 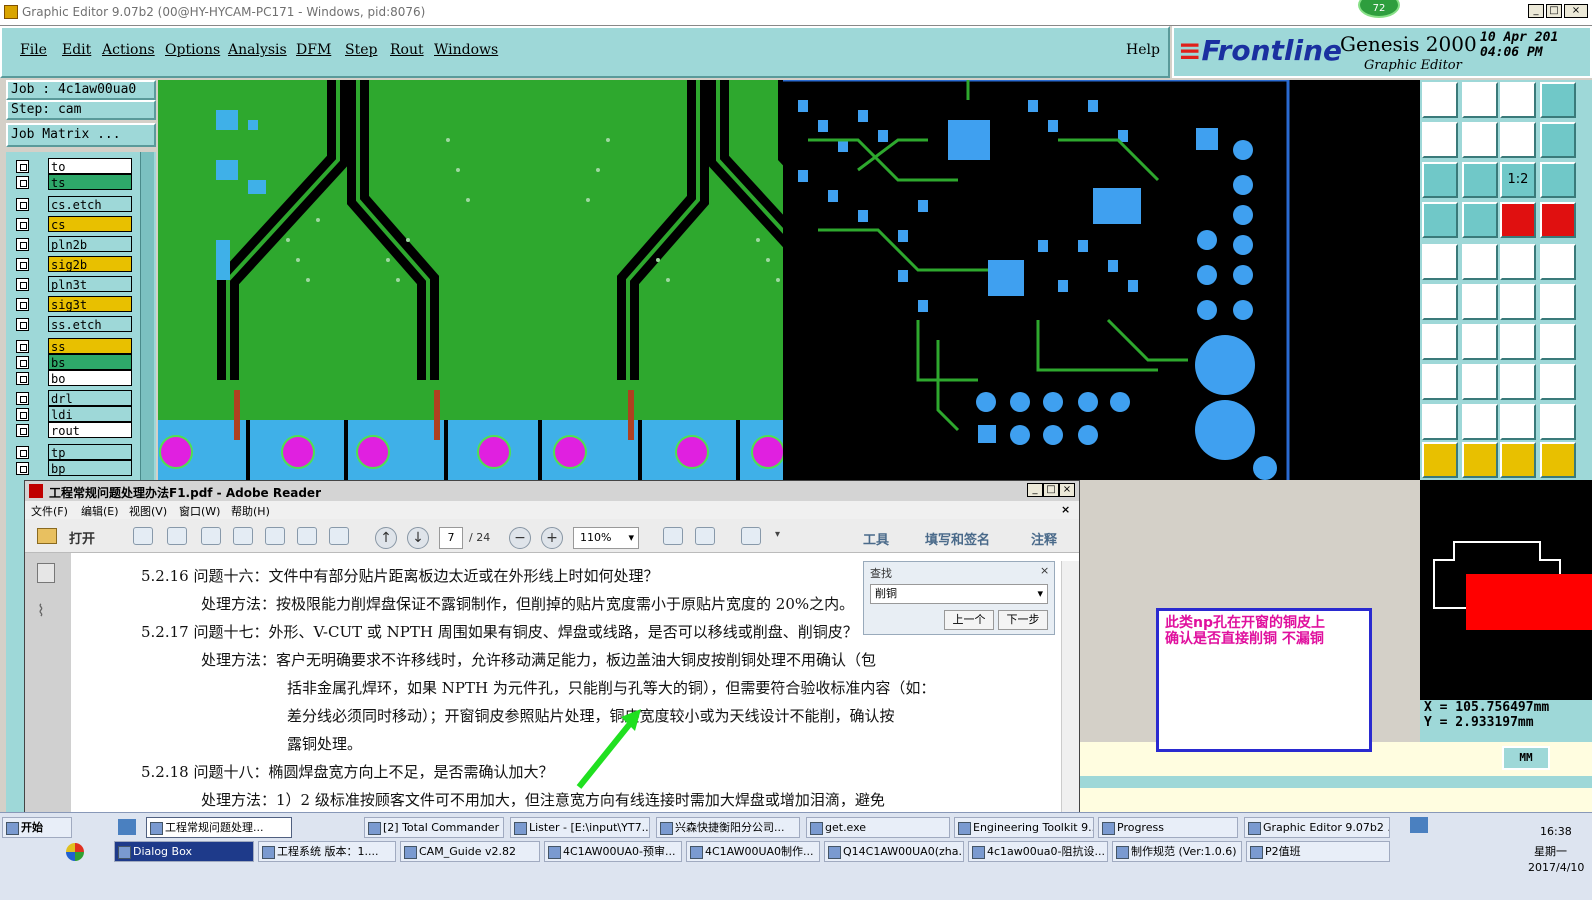 What do you see at coordinates (466, 50) in the screenshot?
I see `menu-windows: Windows` at bounding box center [466, 50].